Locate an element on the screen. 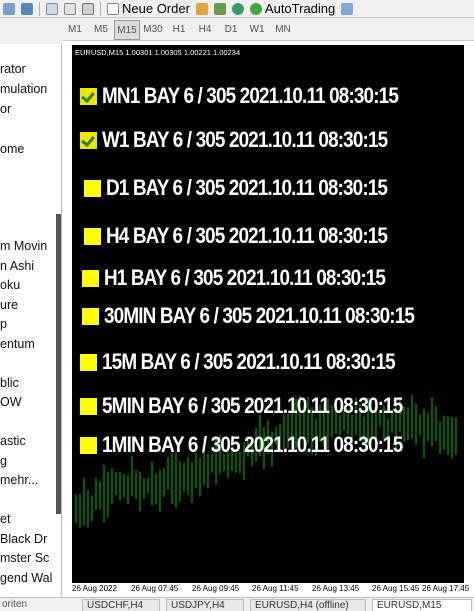 The height and width of the screenshot is (611, 474). new-order-label: Neue Order is located at coordinates (156, 8).